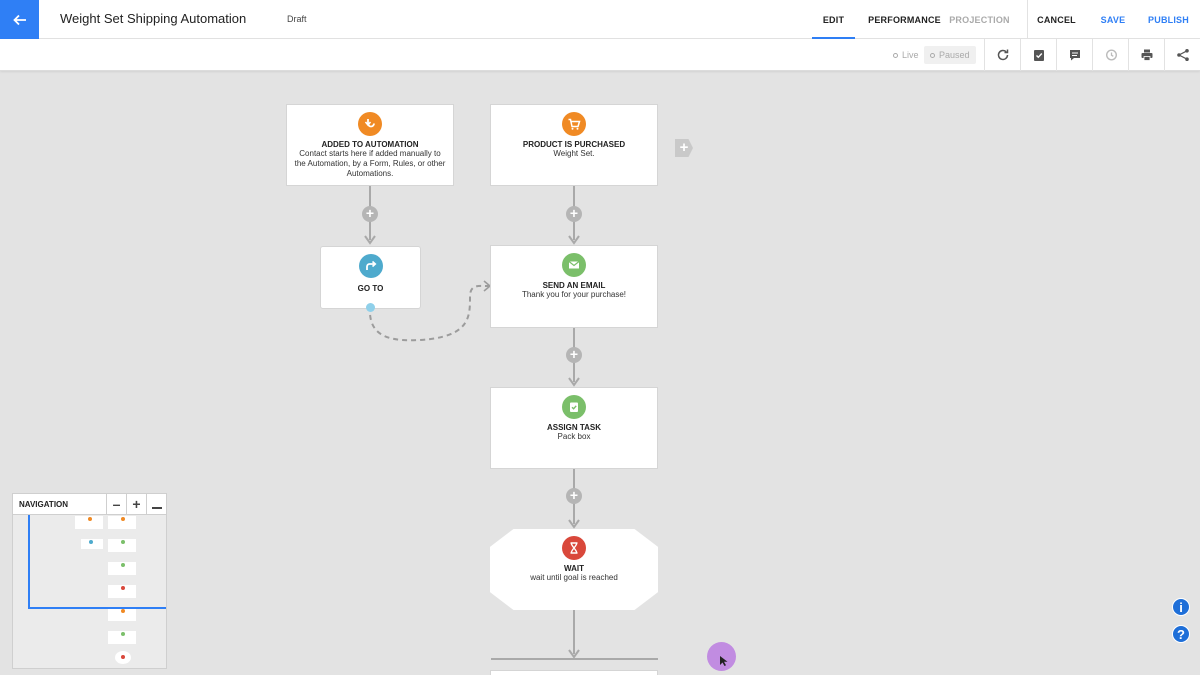  I want to click on share-icon, so click(1182, 55).